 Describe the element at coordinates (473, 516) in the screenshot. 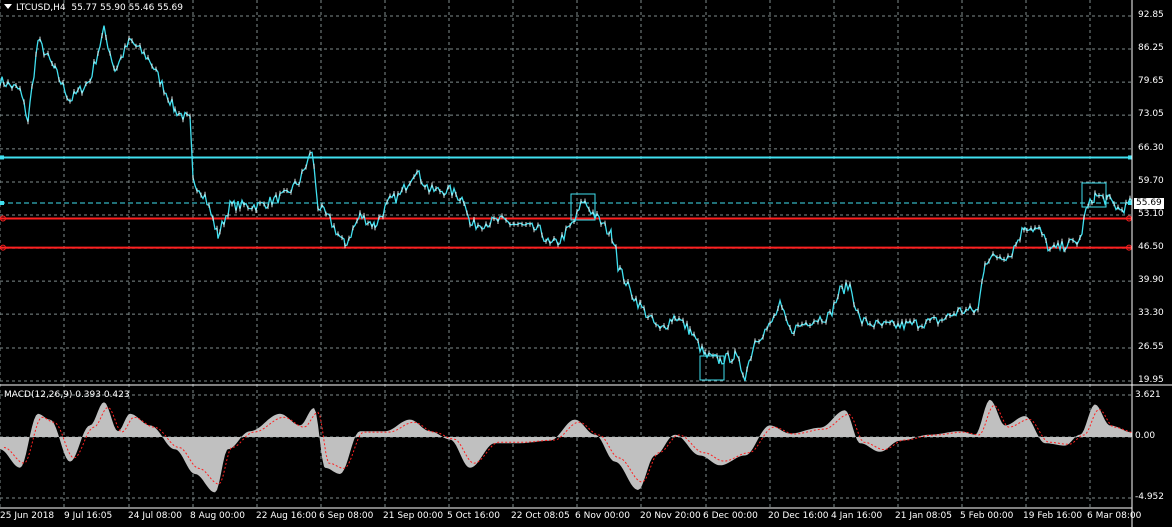

I see `time-tick-label: 5 Oct 16:00` at that location.